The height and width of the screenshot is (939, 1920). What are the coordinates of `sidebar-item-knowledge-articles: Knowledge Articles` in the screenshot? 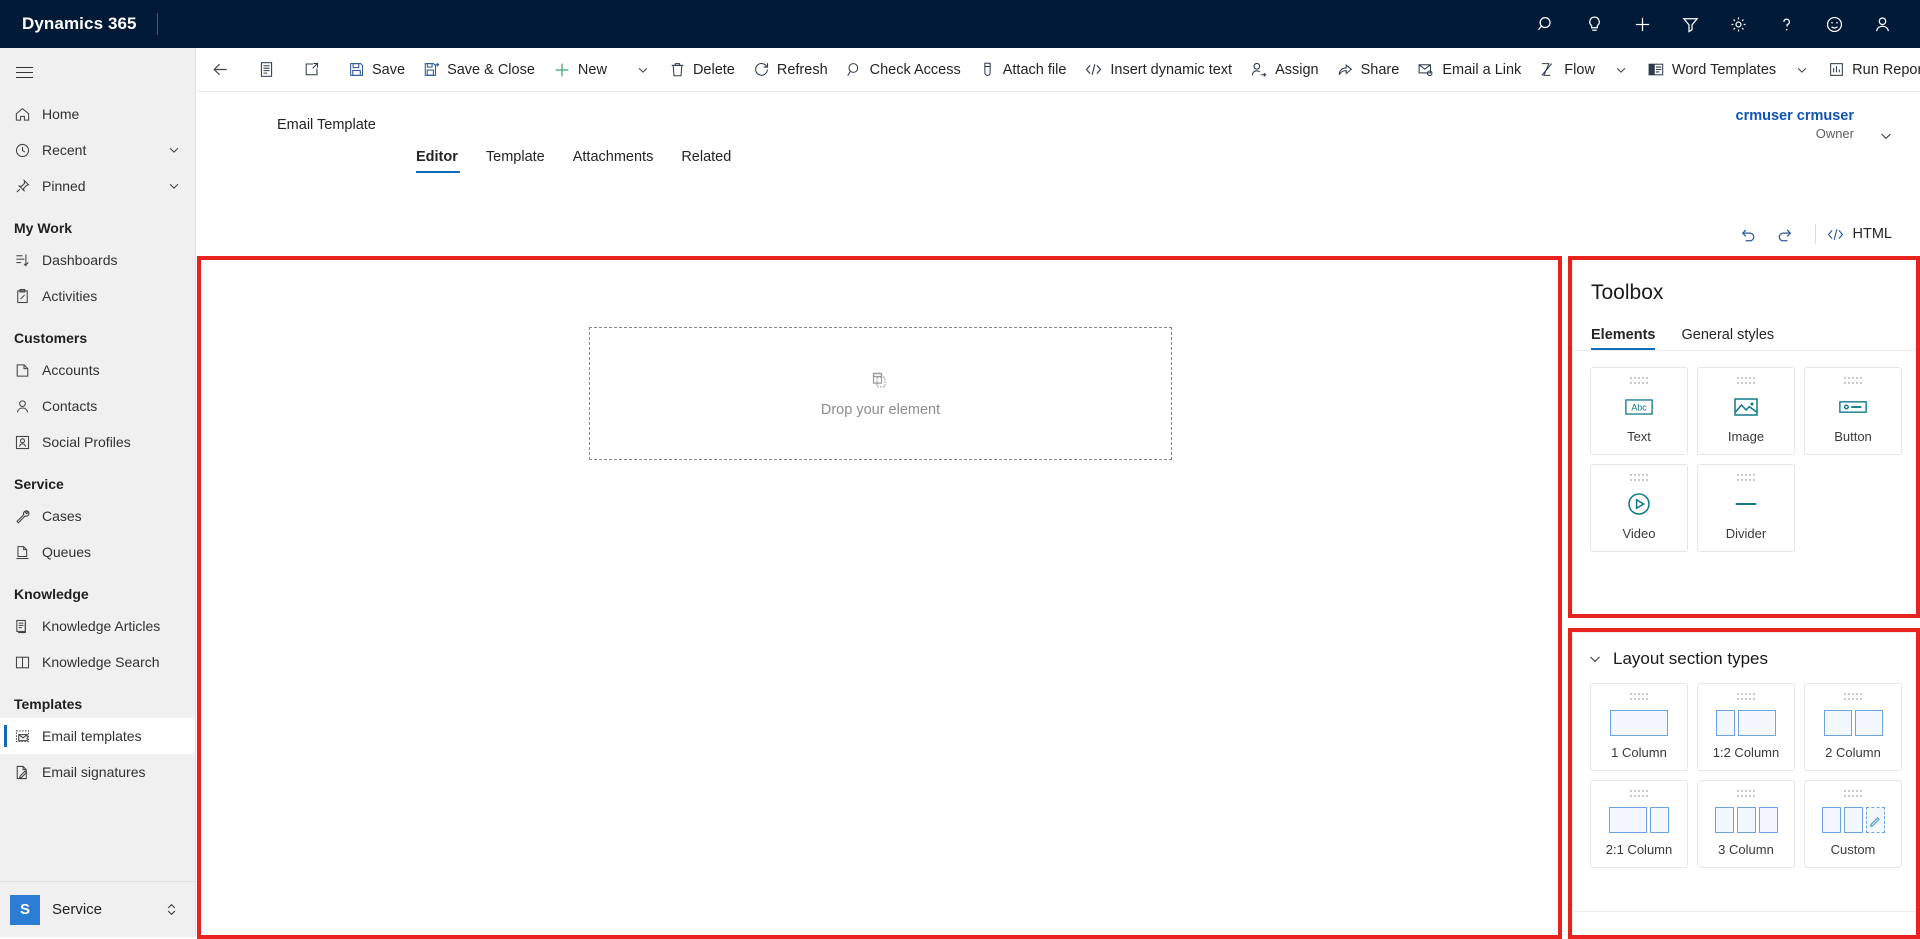 It's located at (97, 626).